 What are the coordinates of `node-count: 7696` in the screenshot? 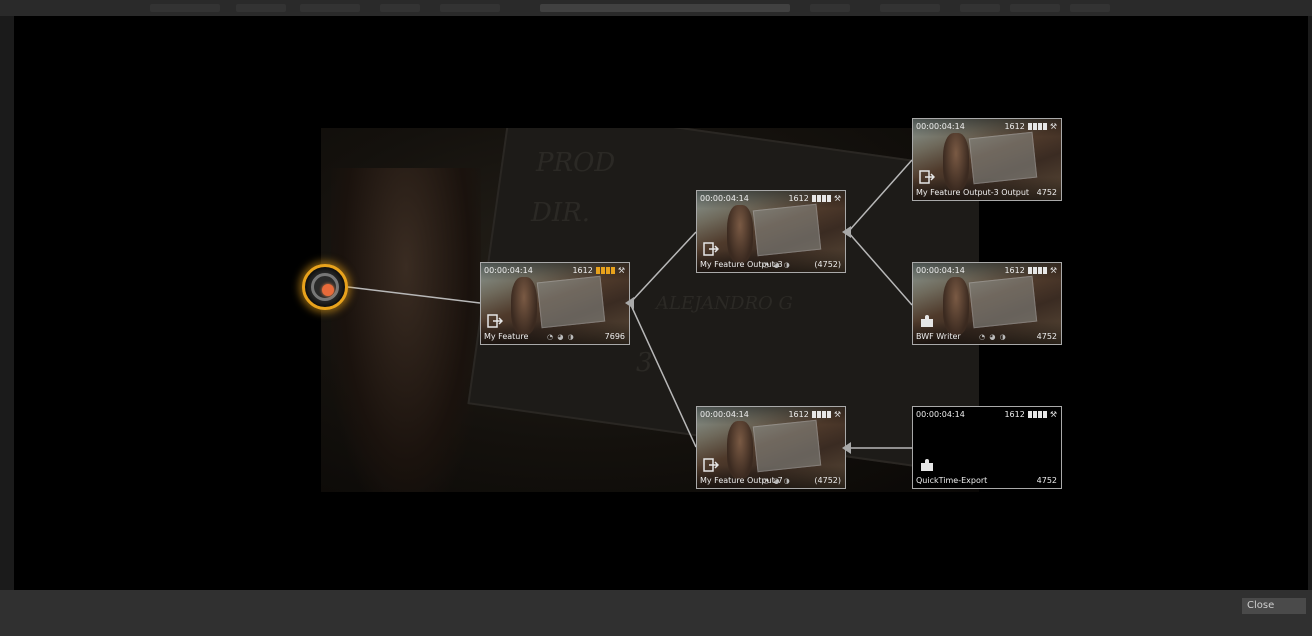 It's located at (614, 336).